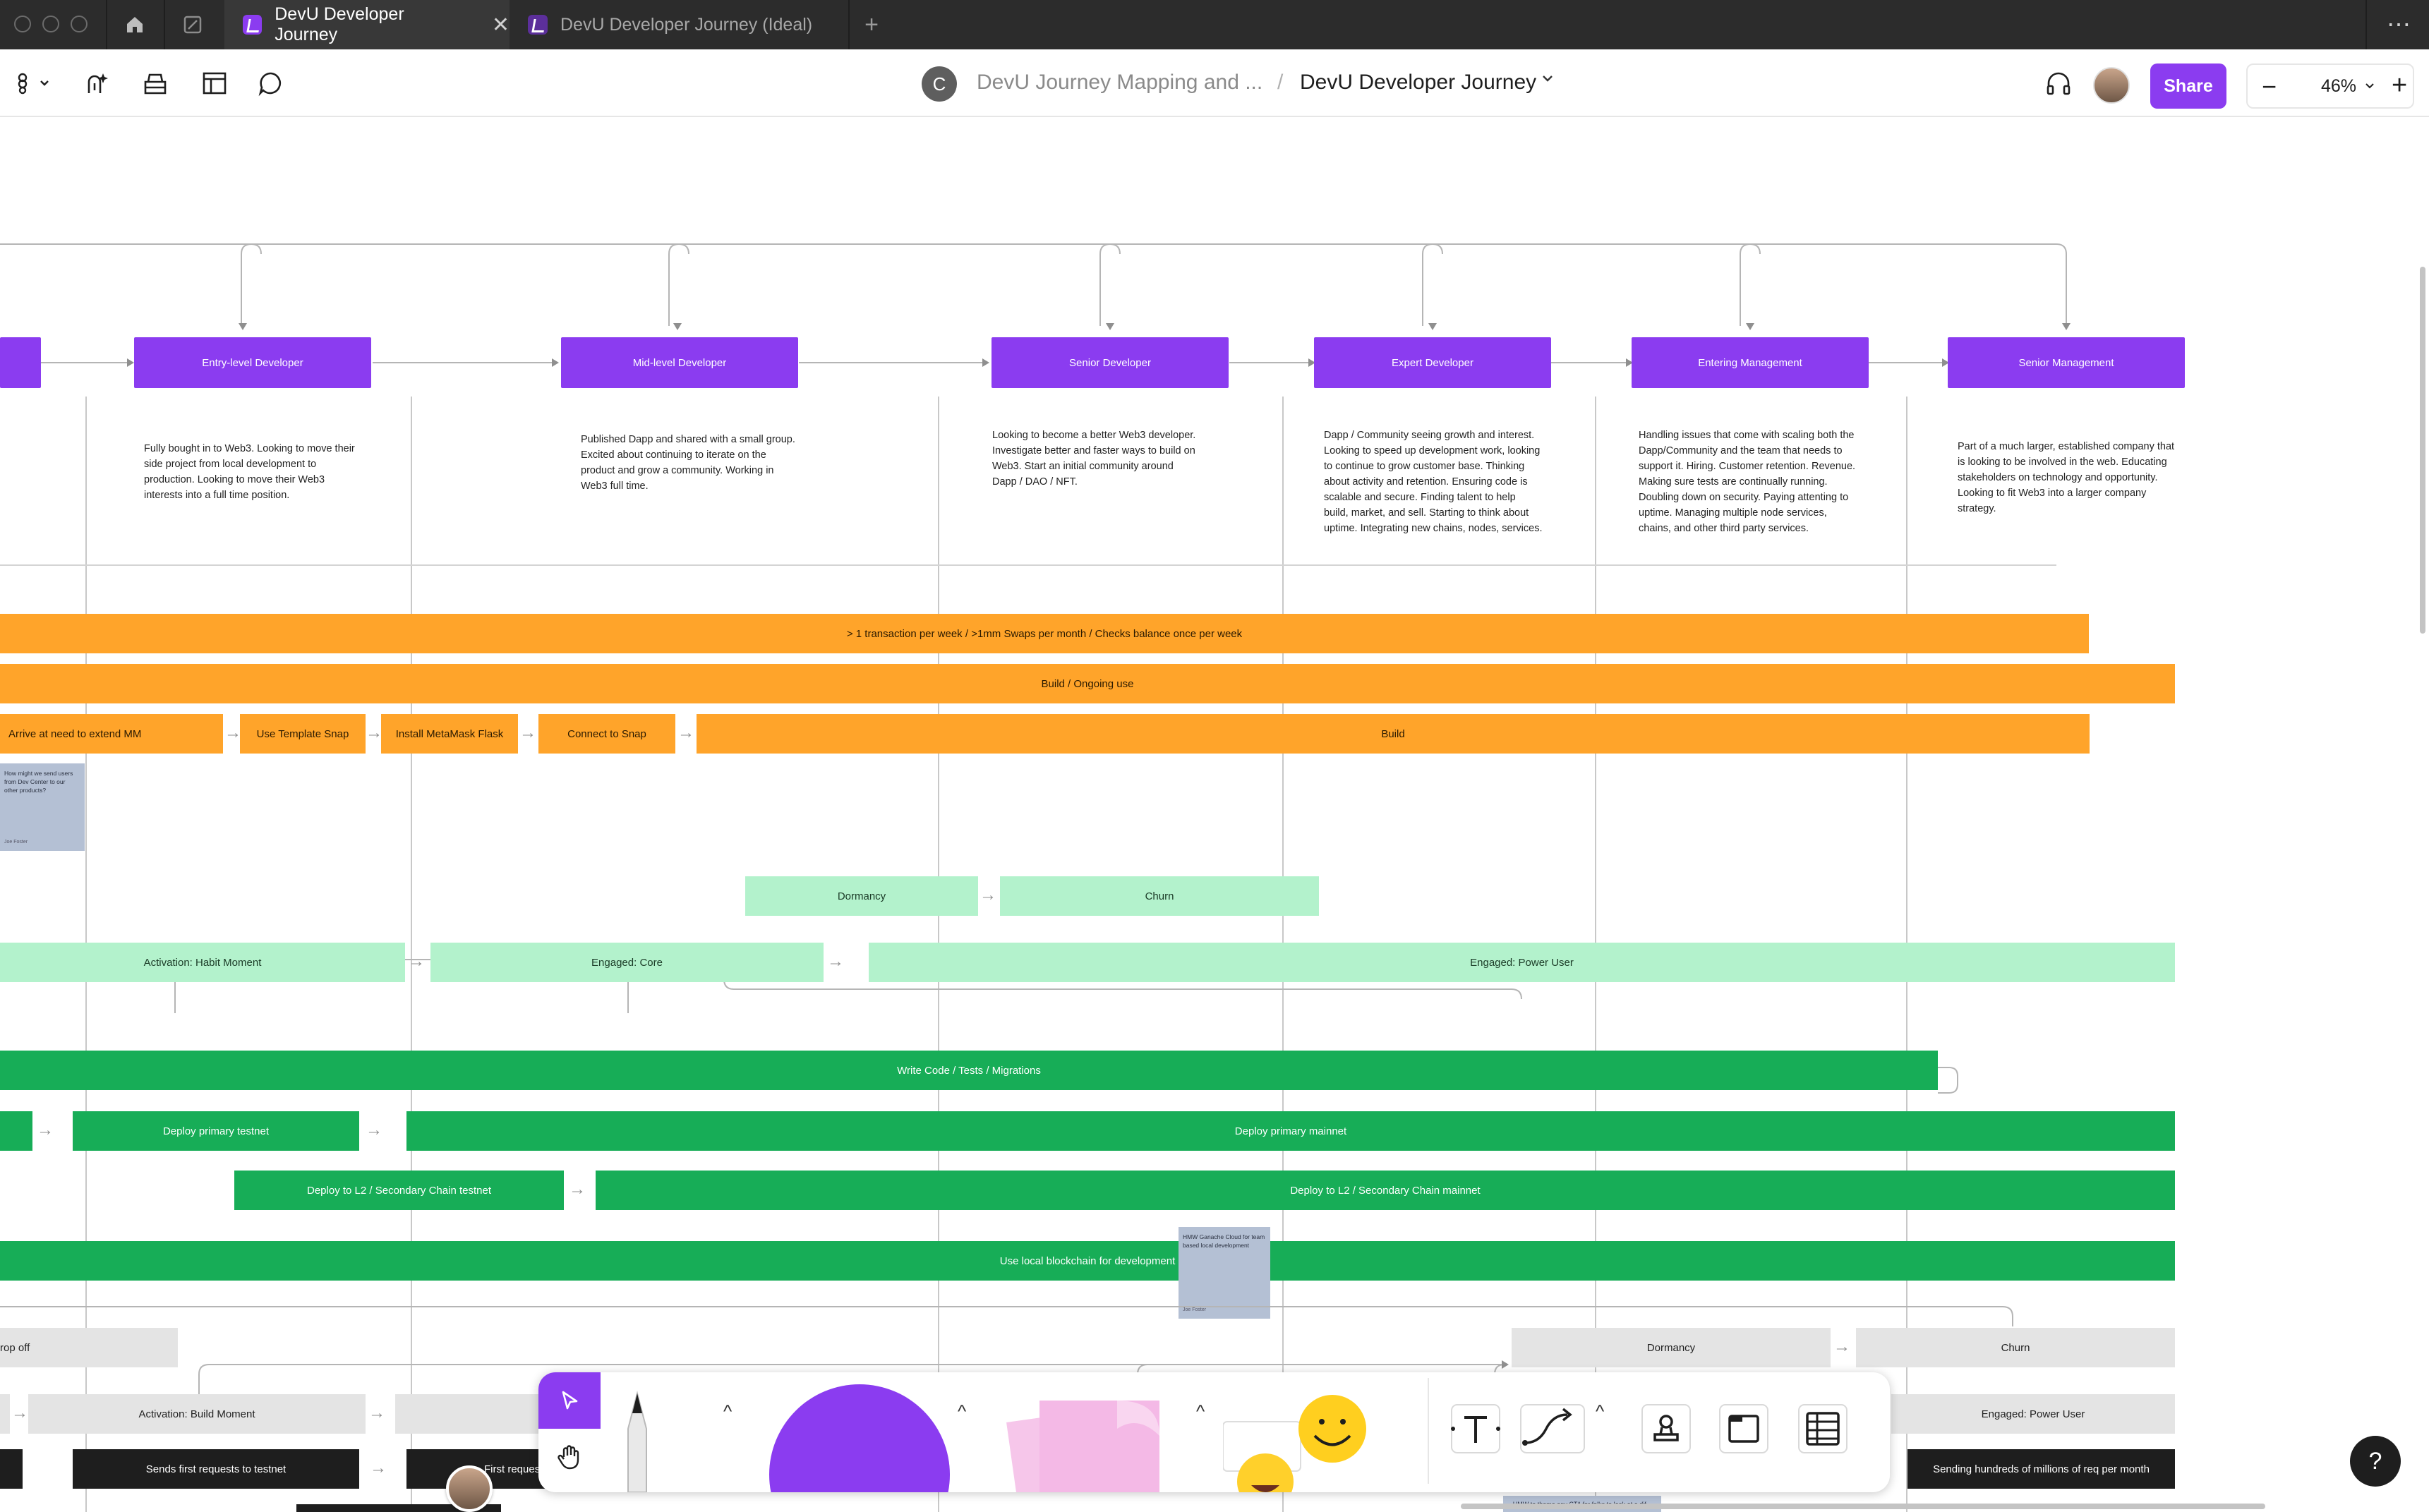 This screenshot has width=2429, height=1512. Describe the element at coordinates (1087, 1261) in the screenshot. I see `use-local-blockchain: Use local blockchain for development` at that location.